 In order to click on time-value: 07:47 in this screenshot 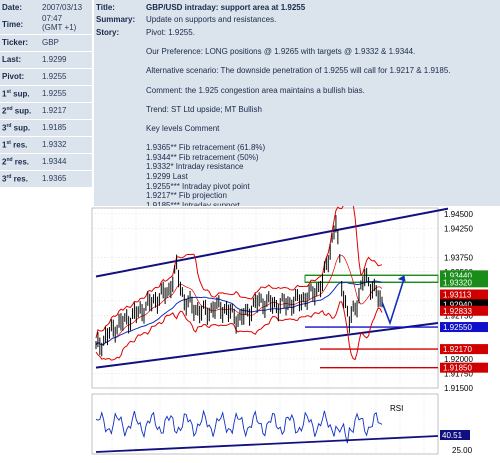, I will do `click(52, 18)`.